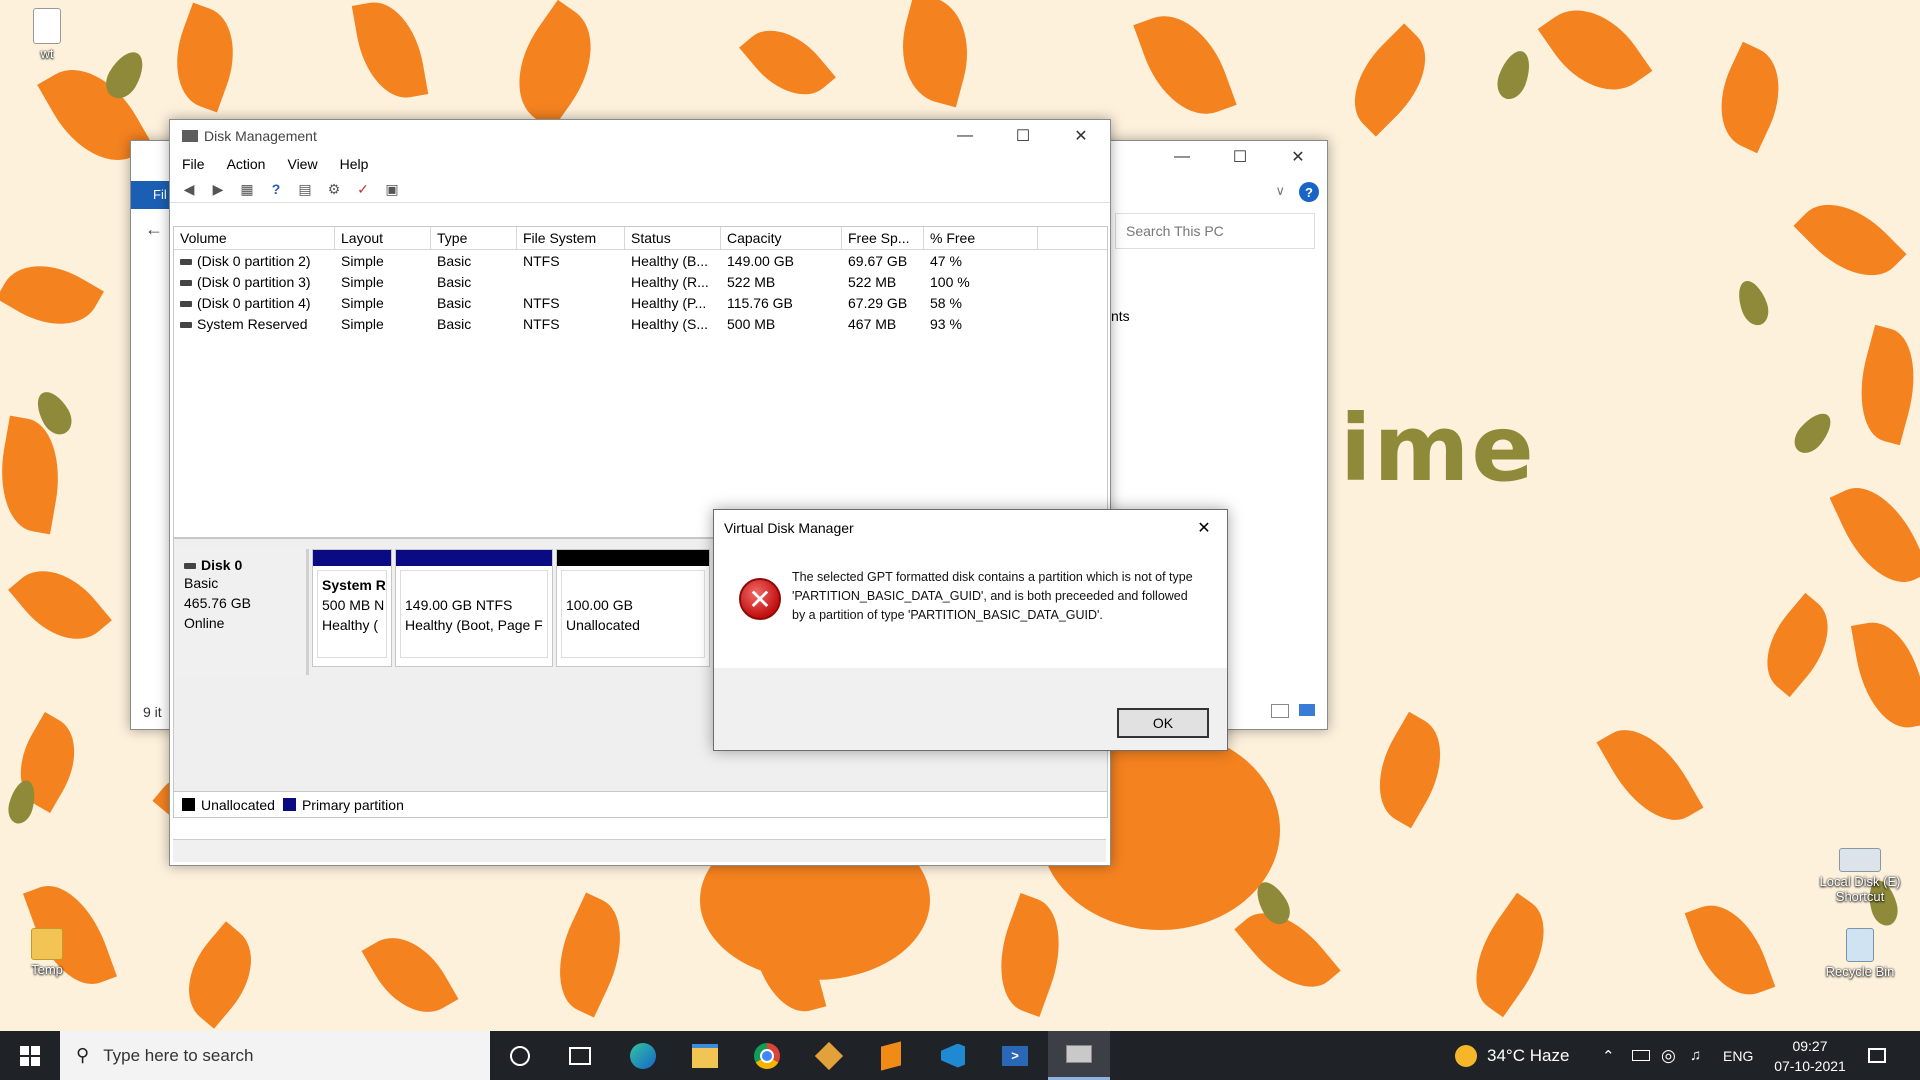  I want to click on desktop-icon-temp: Temp, so click(47, 952).